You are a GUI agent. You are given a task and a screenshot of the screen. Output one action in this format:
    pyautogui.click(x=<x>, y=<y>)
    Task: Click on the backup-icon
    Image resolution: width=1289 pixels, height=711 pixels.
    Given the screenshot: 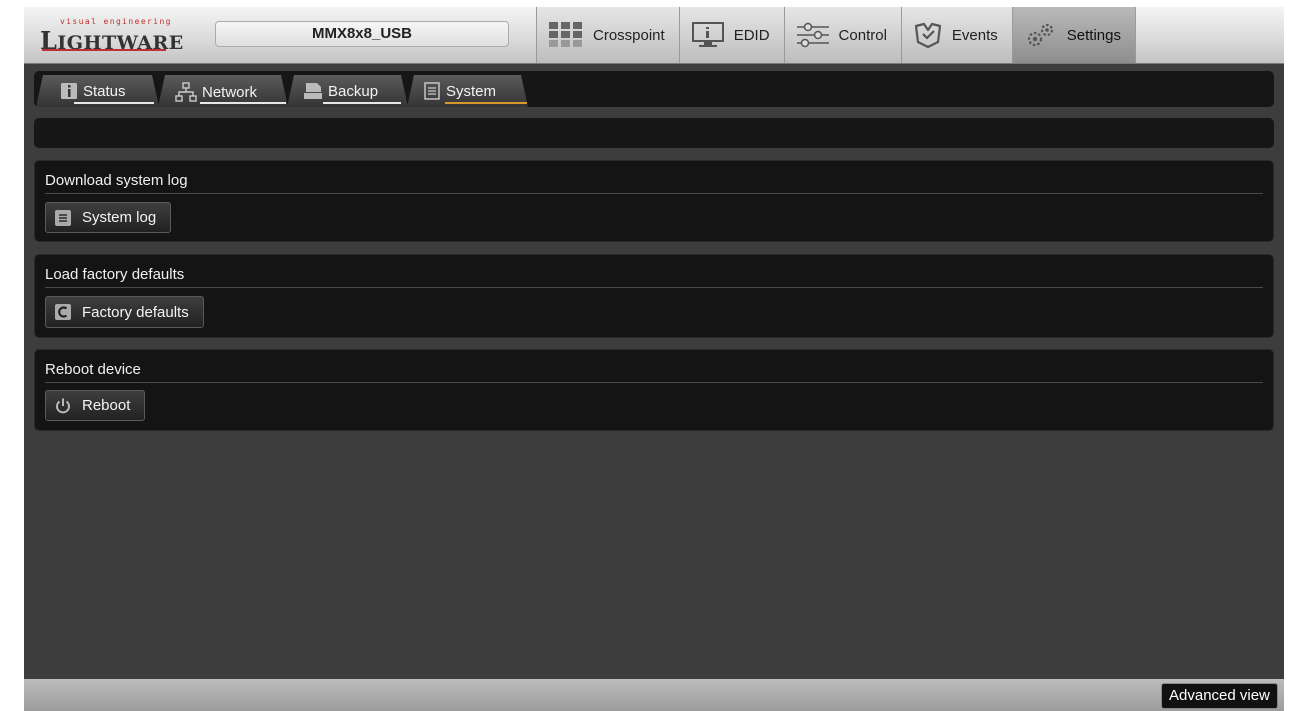 What is the action you would take?
    pyautogui.click(x=313, y=91)
    